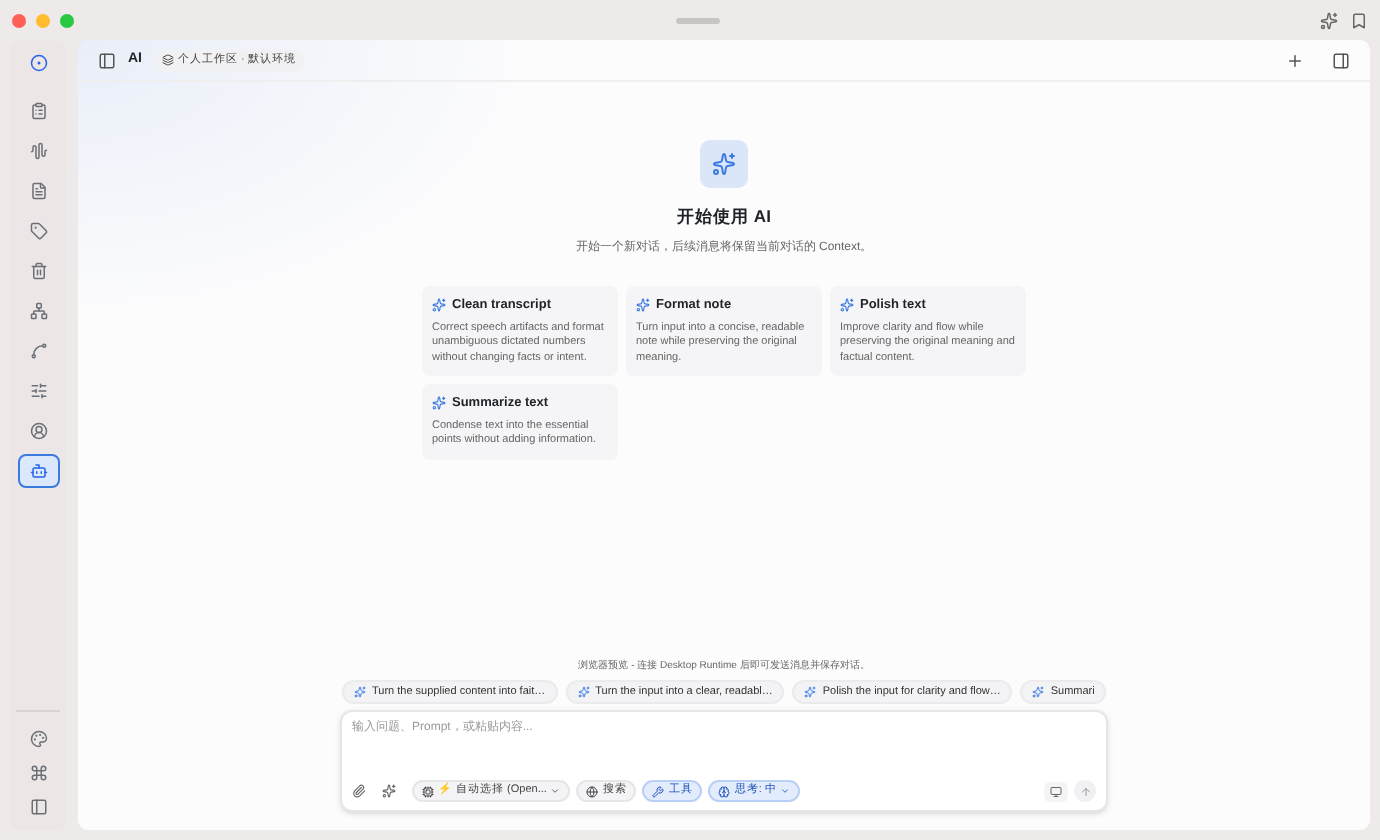 This screenshot has height=840, width=1380. Describe the element at coordinates (38, 431) in the screenshot. I see `user-icon` at that location.